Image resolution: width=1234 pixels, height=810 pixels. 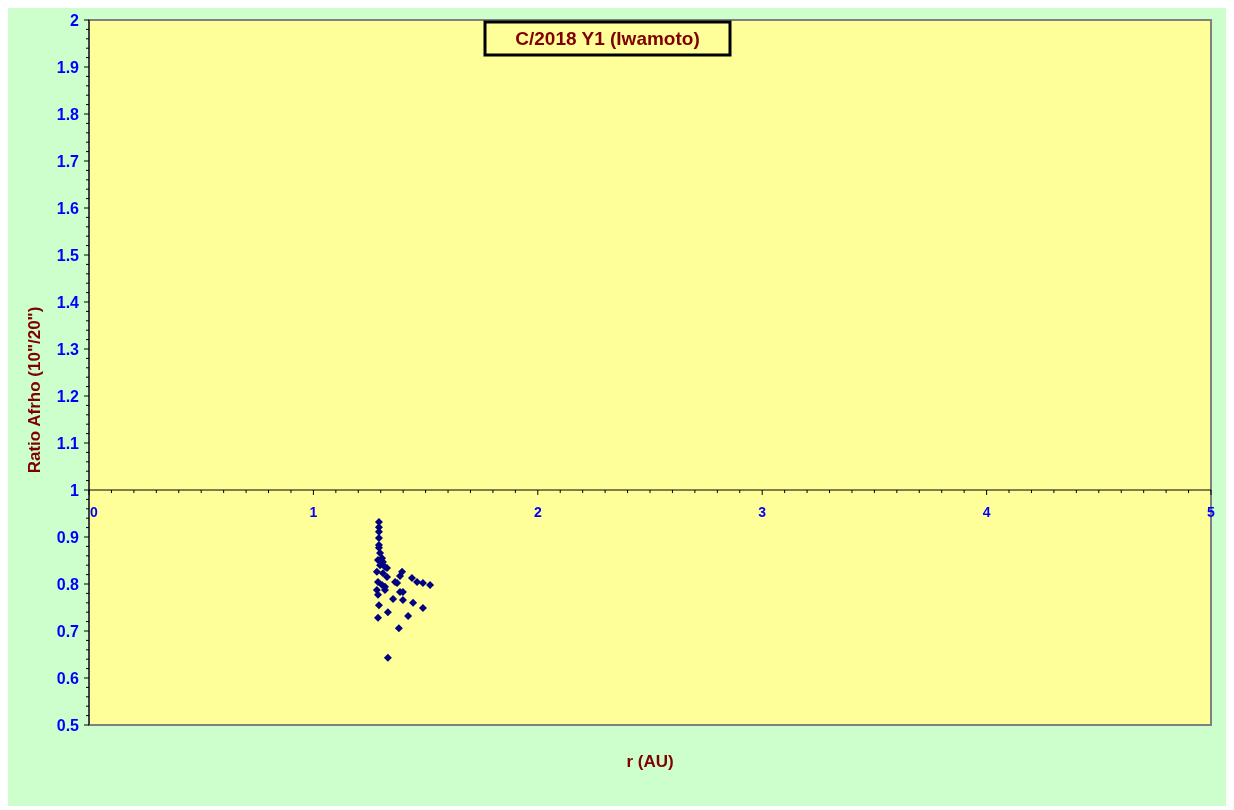 I want to click on y-tick-label: 1.8, so click(x=67, y=114).